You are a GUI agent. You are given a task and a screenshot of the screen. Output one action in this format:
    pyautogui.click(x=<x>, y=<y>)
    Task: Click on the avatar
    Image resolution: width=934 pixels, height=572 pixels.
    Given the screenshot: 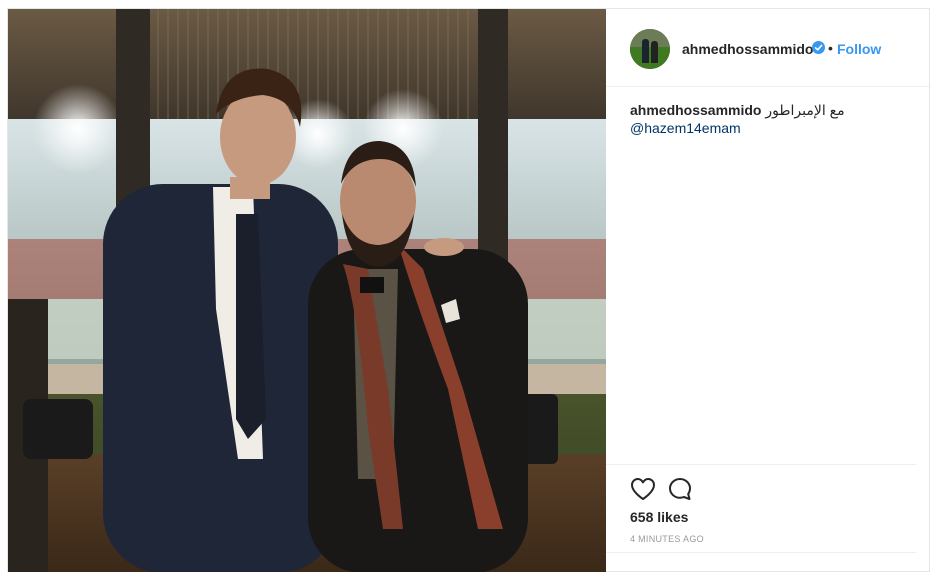 What is the action you would take?
    pyautogui.click(x=650, y=49)
    